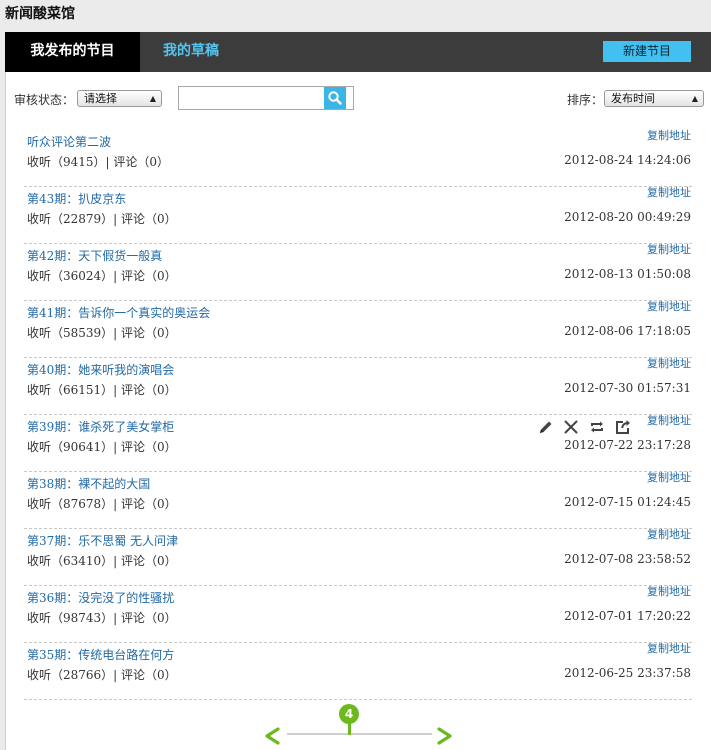 The image size is (711, 750). What do you see at coordinates (571, 427) in the screenshot?
I see `close-icon` at bounding box center [571, 427].